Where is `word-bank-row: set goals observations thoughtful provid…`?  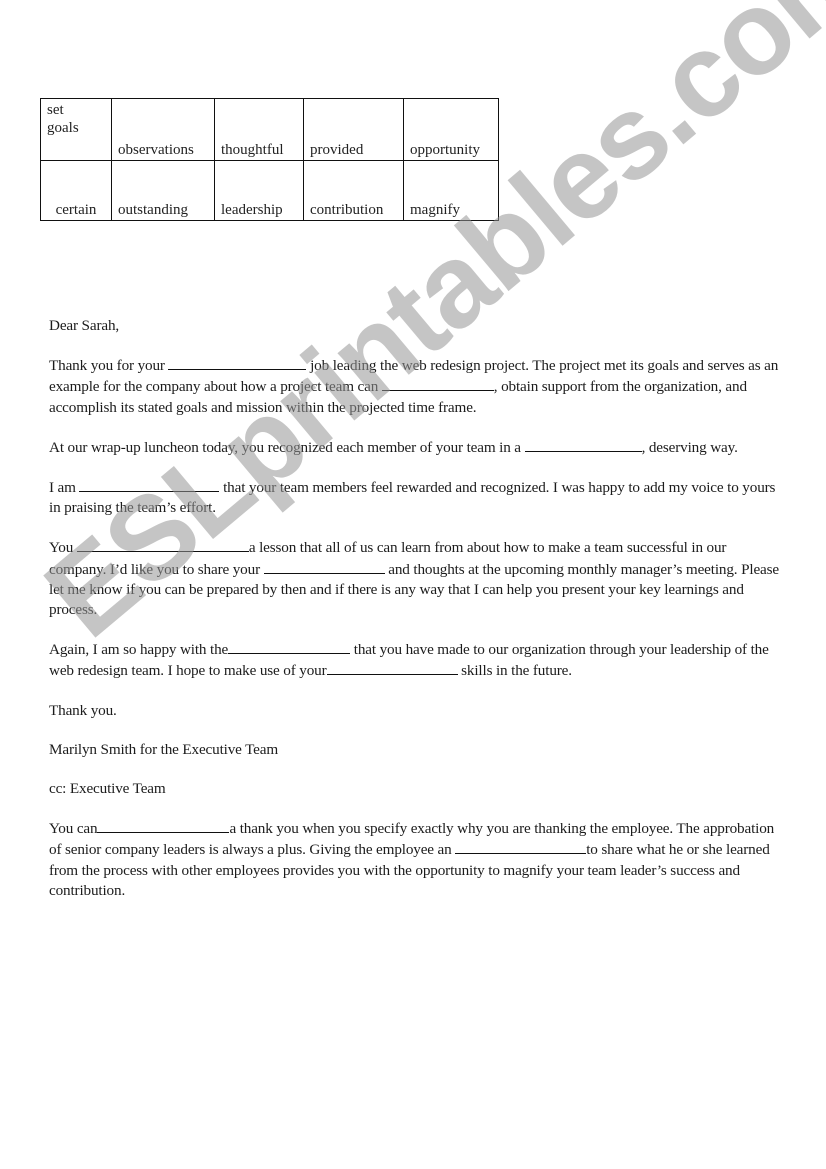
word-bank-row: set goals observations thoughtful provid… is located at coordinates (269, 129).